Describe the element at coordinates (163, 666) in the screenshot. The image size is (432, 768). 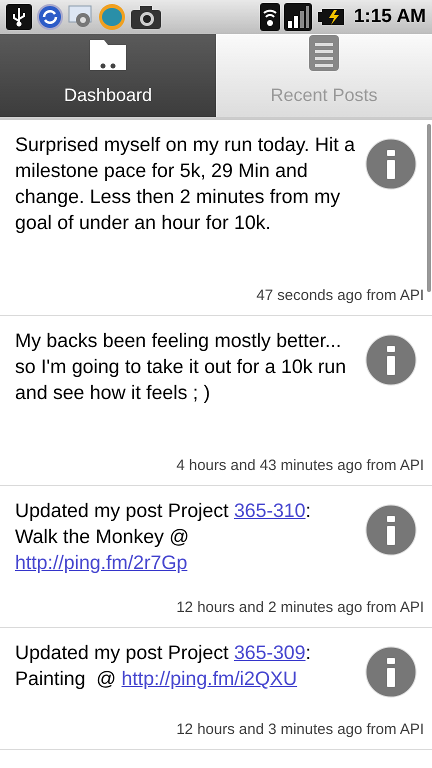
I see `post-text: Updated my post Project 365-309: Painting @ http://ping.fm/i2QXU` at that location.